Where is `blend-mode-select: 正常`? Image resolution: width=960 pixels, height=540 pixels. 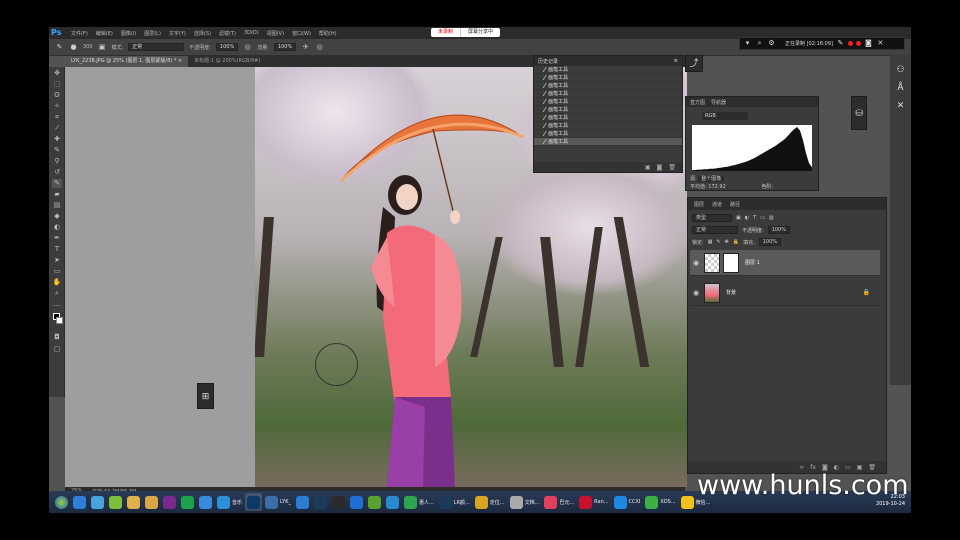
blend-mode-select: 正常 is located at coordinates (715, 230).